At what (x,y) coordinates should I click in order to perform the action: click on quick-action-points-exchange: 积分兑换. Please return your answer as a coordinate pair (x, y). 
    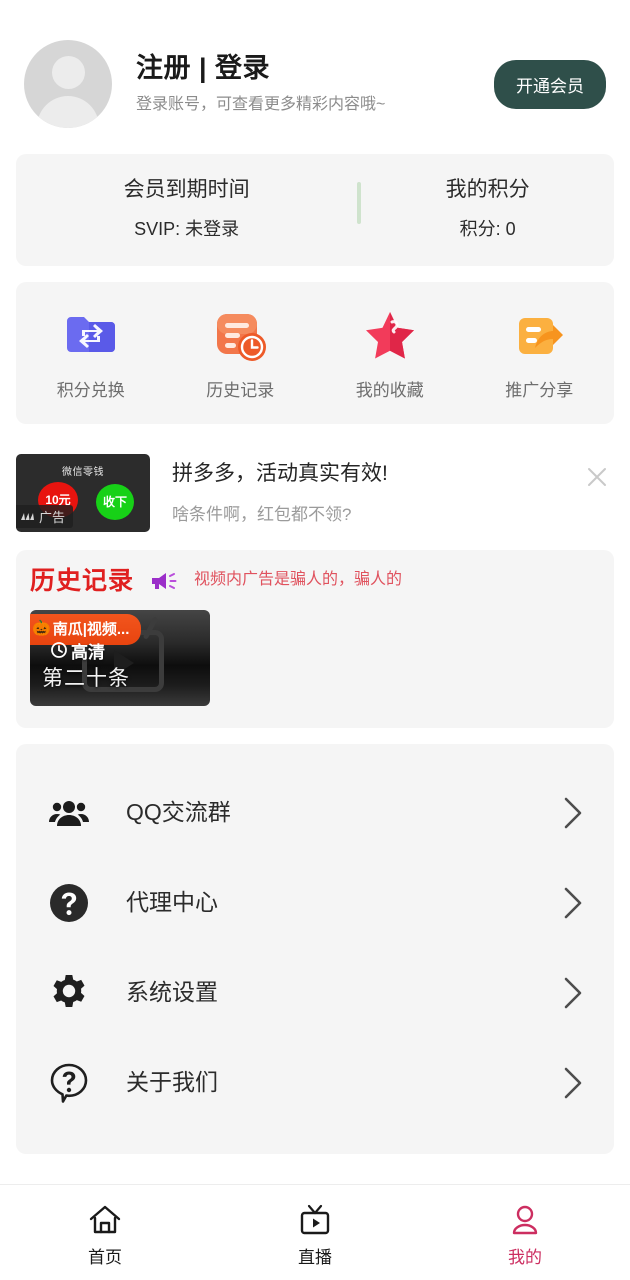
    Looking at the image, I should click on (91, 355).